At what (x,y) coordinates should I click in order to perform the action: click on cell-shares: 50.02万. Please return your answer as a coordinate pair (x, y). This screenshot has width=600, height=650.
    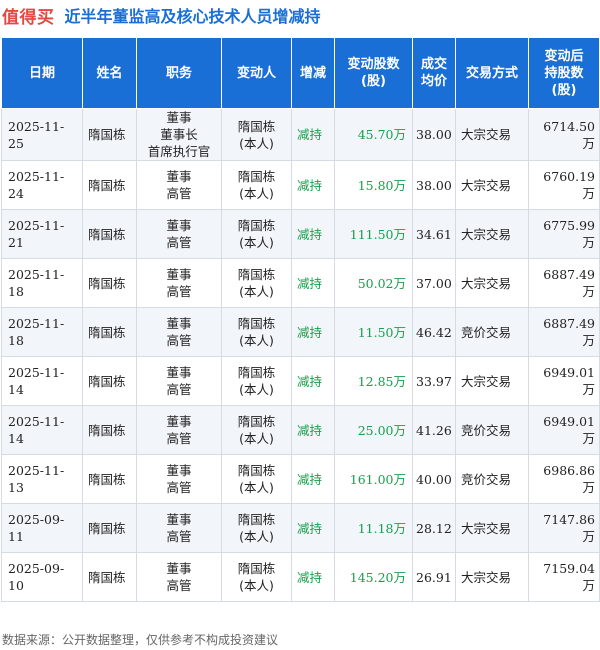
    Looking at the image, I should click on (373, 283).